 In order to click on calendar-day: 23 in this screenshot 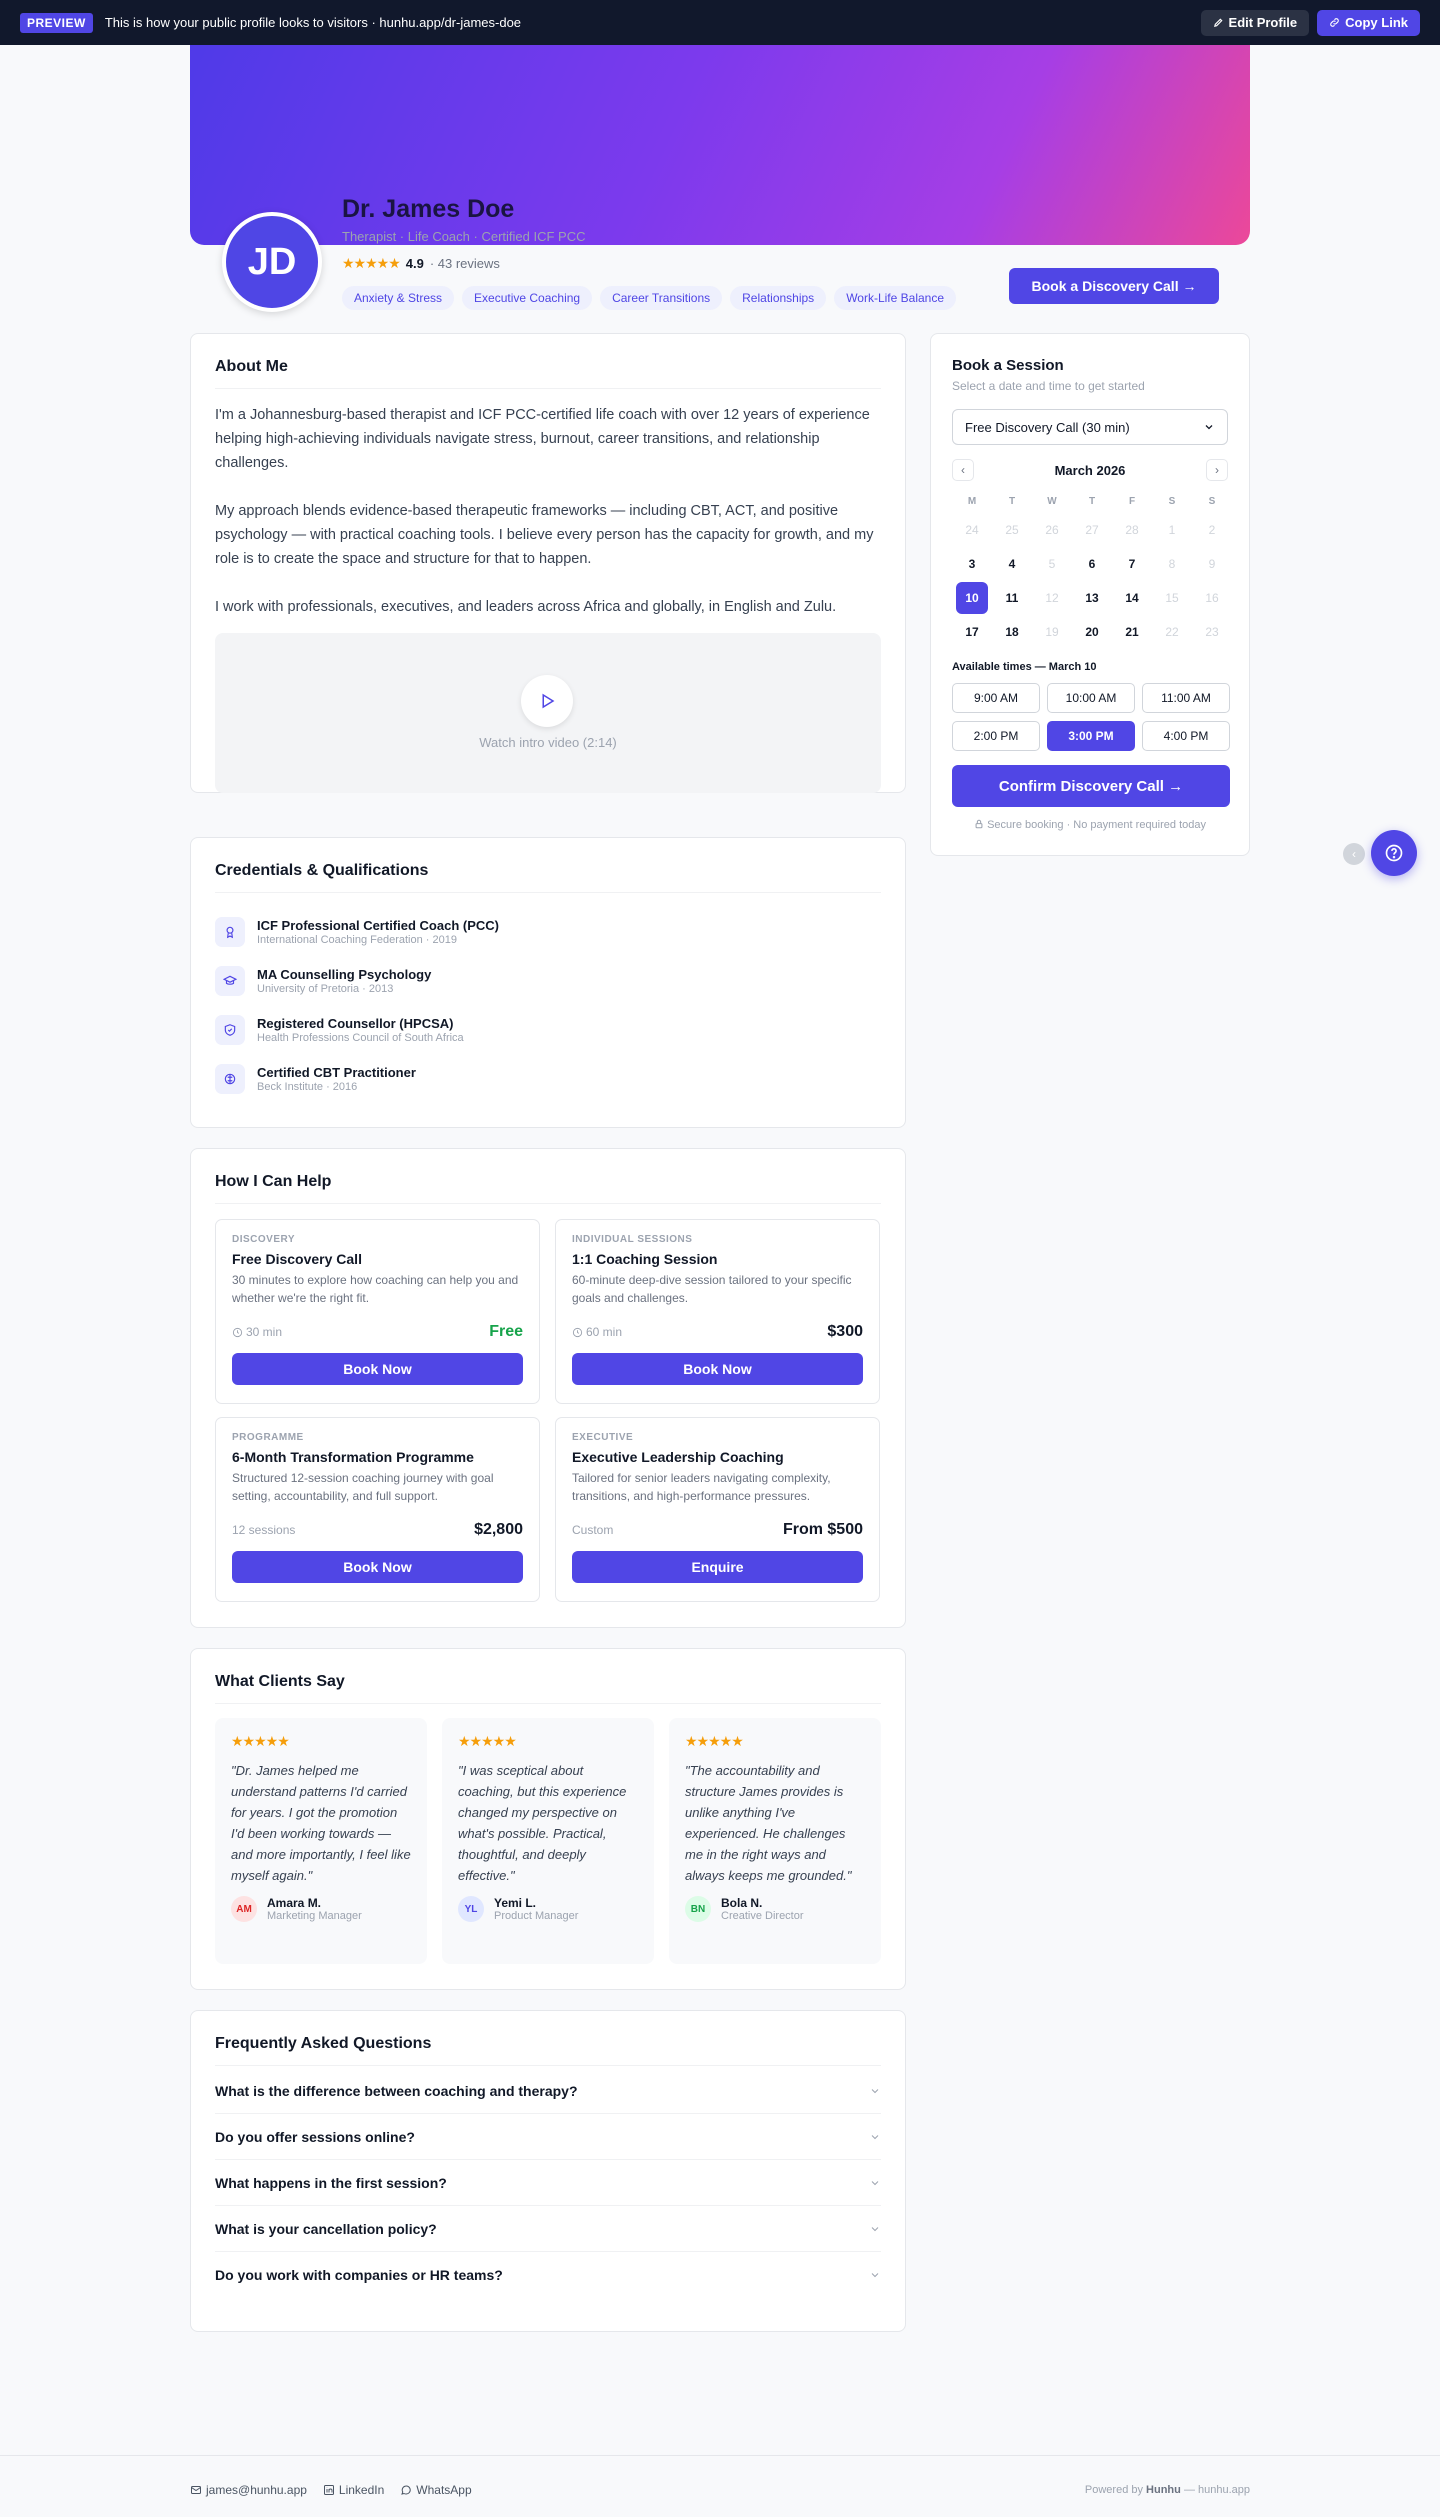, I will do `click(1212, 632)`.